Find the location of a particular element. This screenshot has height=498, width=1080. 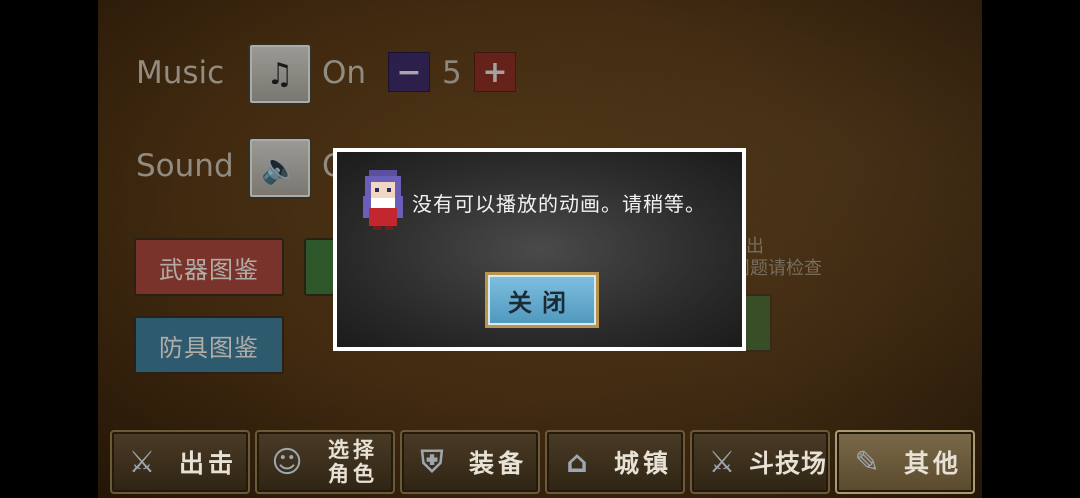

character-select-icon: ☺ is located at coordinates (287, 462).